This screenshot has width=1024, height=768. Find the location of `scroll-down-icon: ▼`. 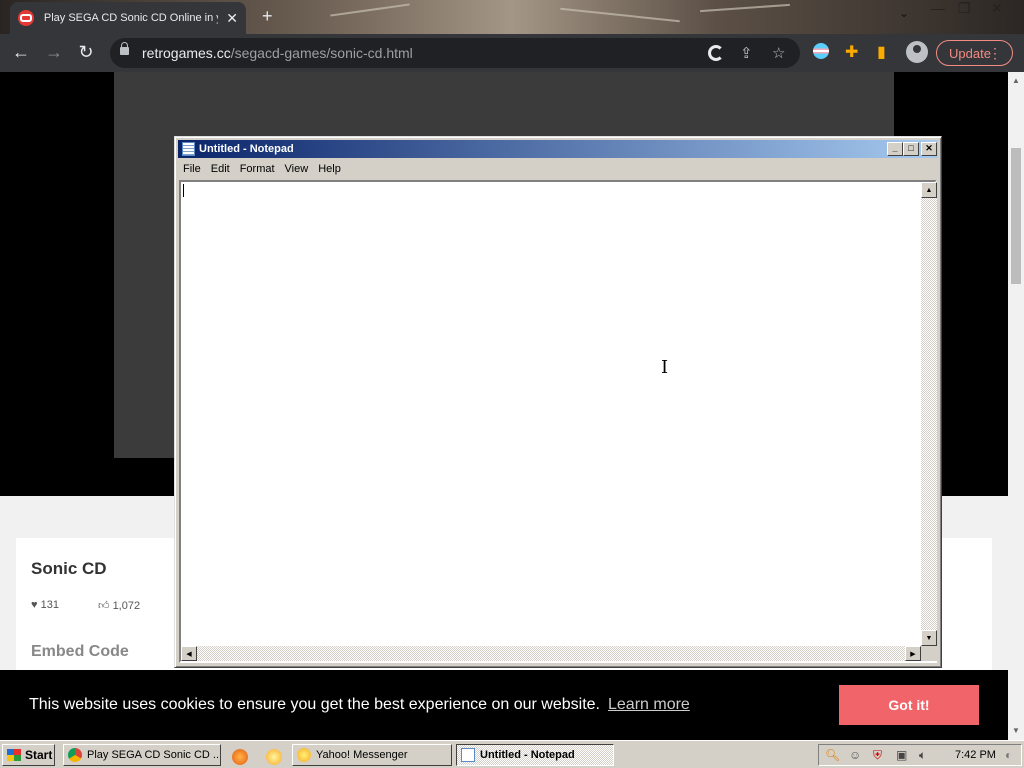

scroll-down-icon: ▼ is located at coordinates (1016, 730).